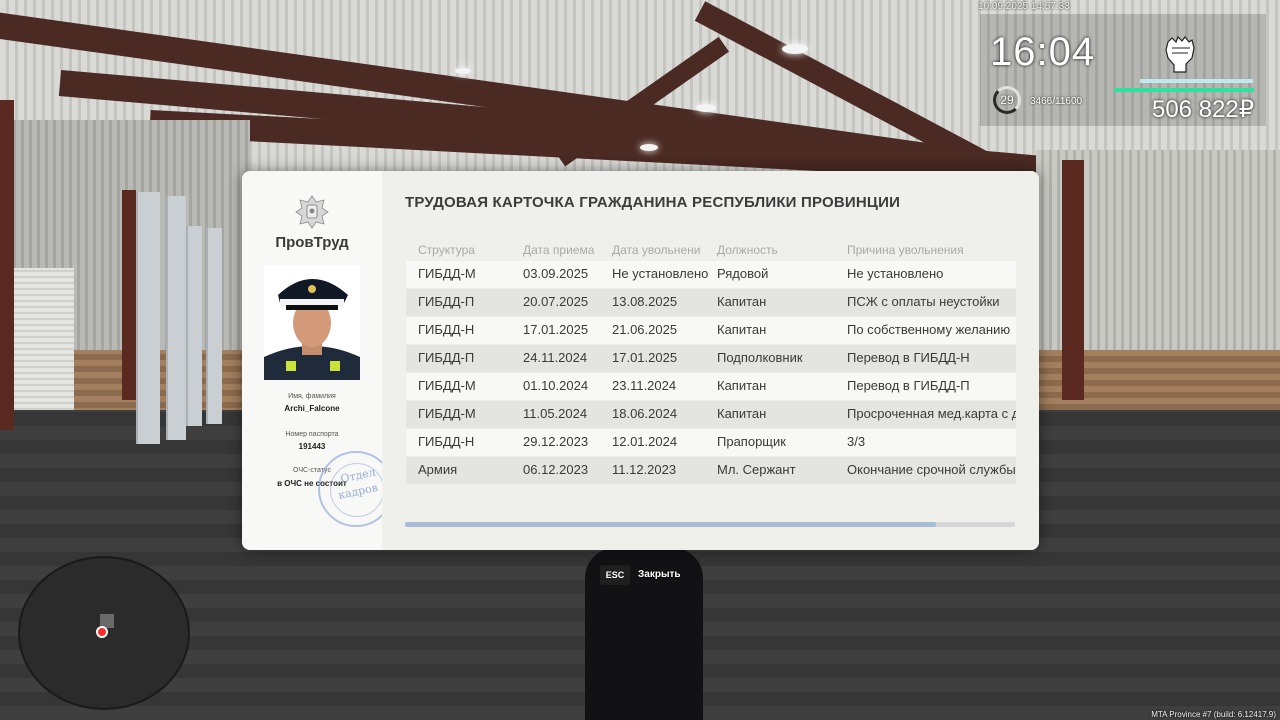 The height and width of the screenshot is (720, 1280). Describe the element at coordinates (856, 441) in the screenshot. I see `cell-reason: 3/3` at that location.